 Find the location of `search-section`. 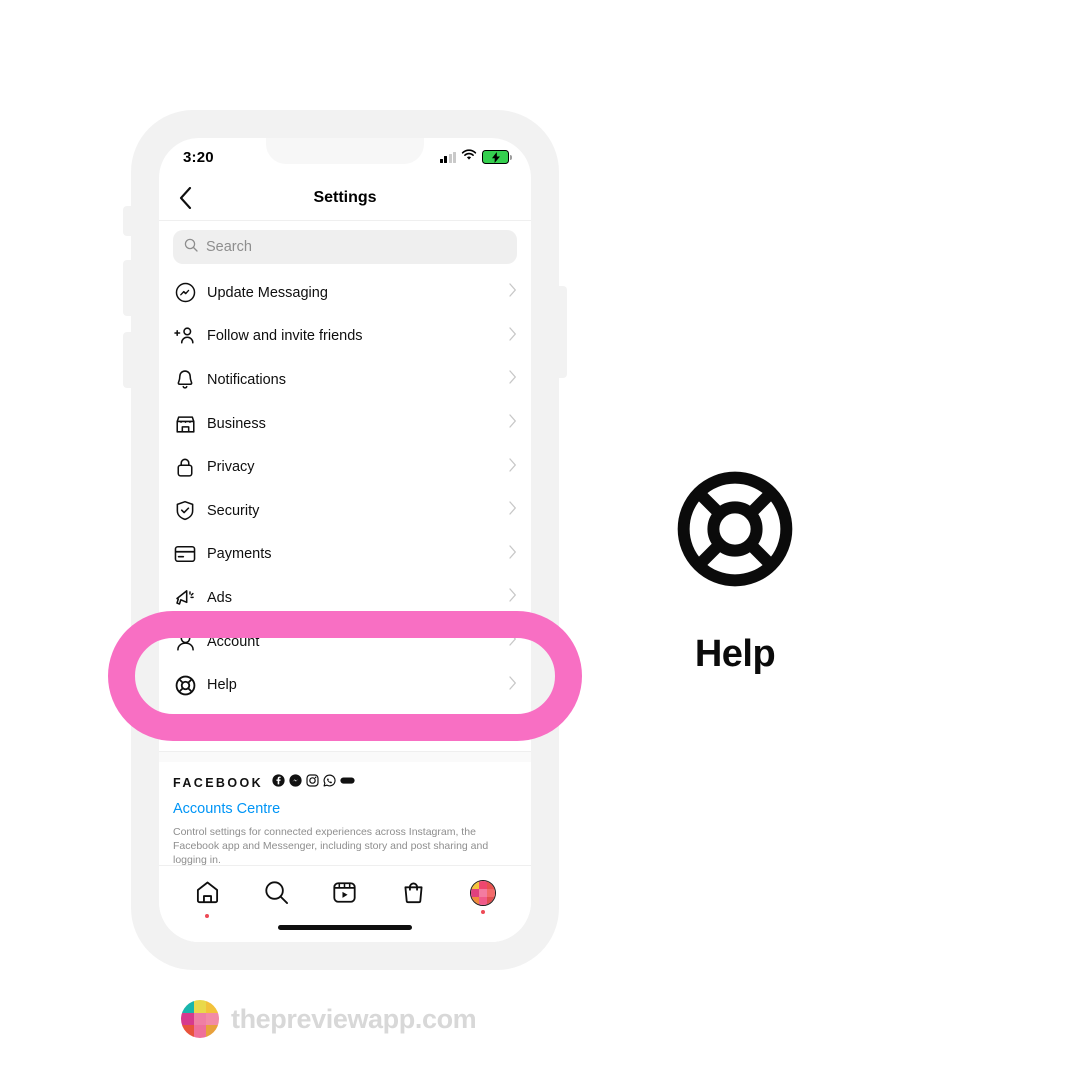

search-section is located at coordinates (345, 246).